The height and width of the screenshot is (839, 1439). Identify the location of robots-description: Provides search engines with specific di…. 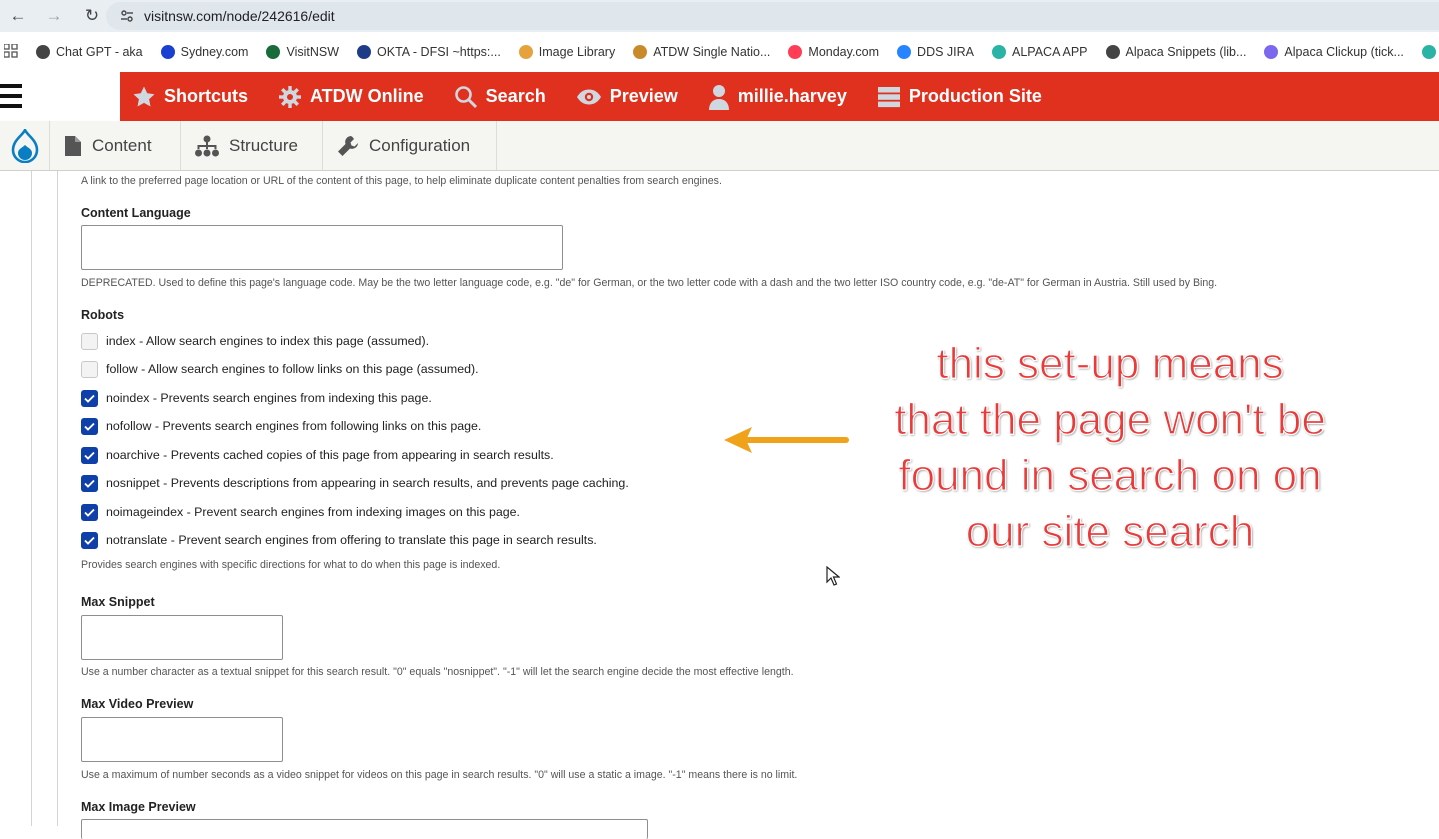
(291, 565).